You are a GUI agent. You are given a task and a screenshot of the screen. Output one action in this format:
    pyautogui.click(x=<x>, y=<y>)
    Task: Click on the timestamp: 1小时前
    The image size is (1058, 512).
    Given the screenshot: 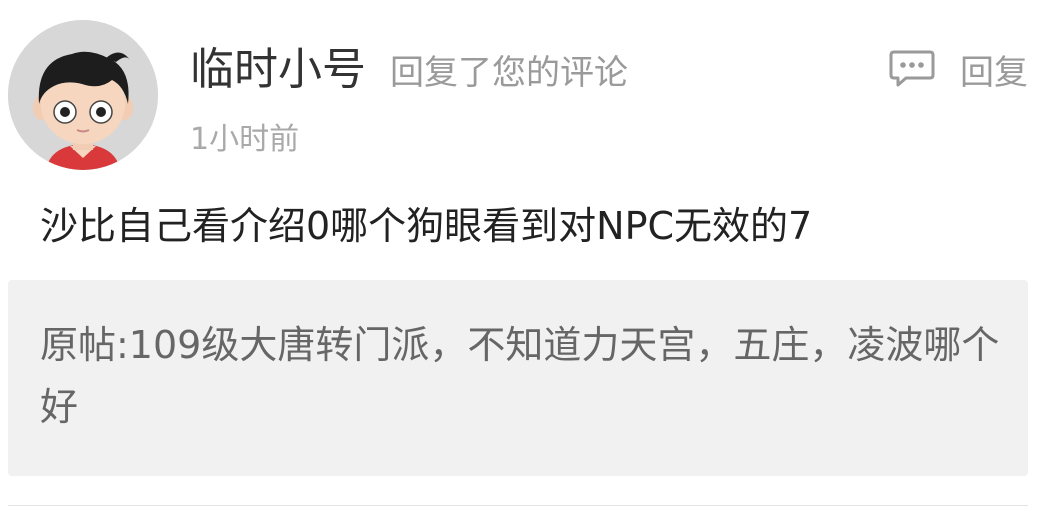 What is the action you would take?
    pyautogui.click(x=245, y=139)
    